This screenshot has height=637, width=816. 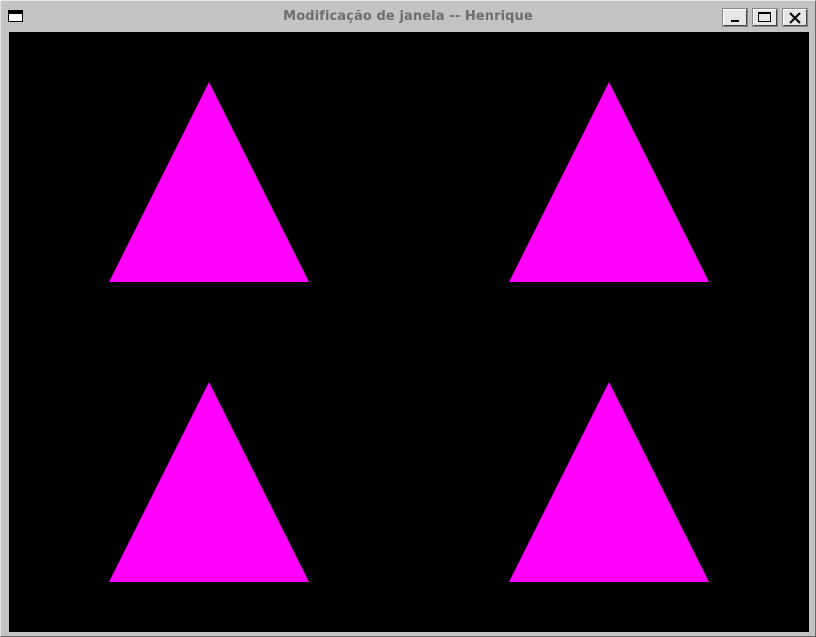 I want to click on window-title: Modificação de janela -- Henrique, so click(x=408, y=16).